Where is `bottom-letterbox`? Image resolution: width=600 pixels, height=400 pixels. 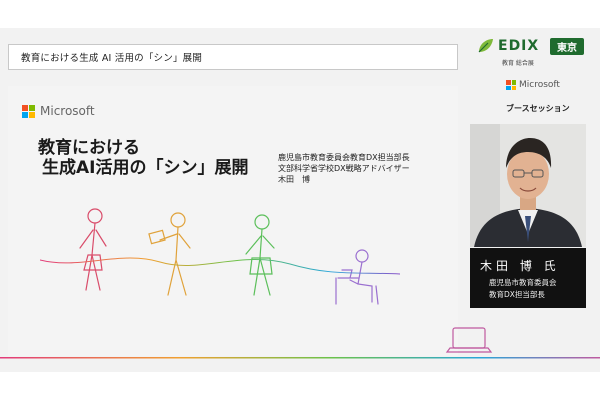 bottom-letterbox is located at coordinates (300, 386).